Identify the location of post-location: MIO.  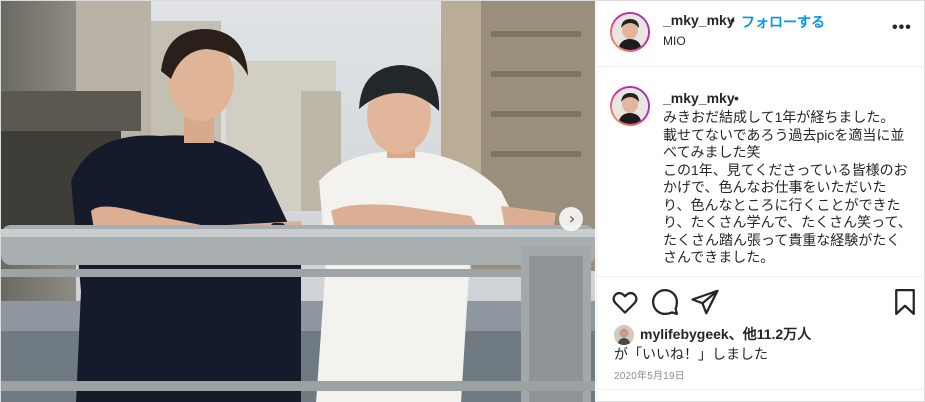
(674, 41).